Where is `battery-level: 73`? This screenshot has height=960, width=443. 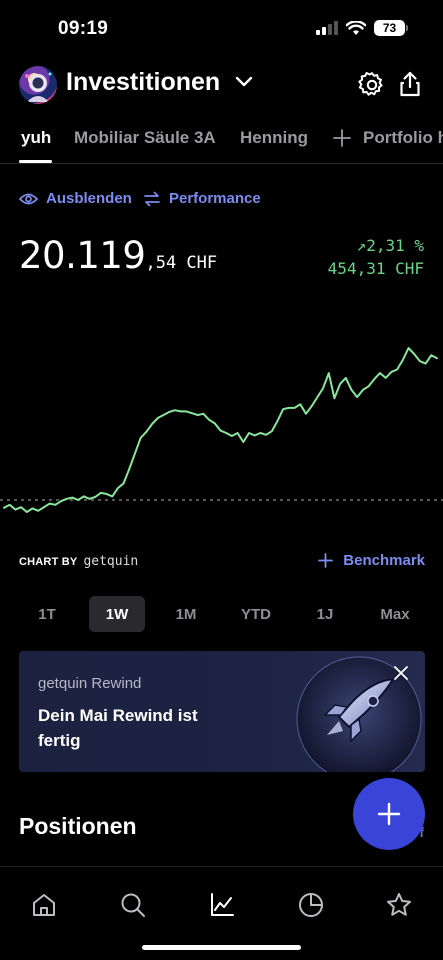
battery-level: 73 is located at coordinates (389, 28).